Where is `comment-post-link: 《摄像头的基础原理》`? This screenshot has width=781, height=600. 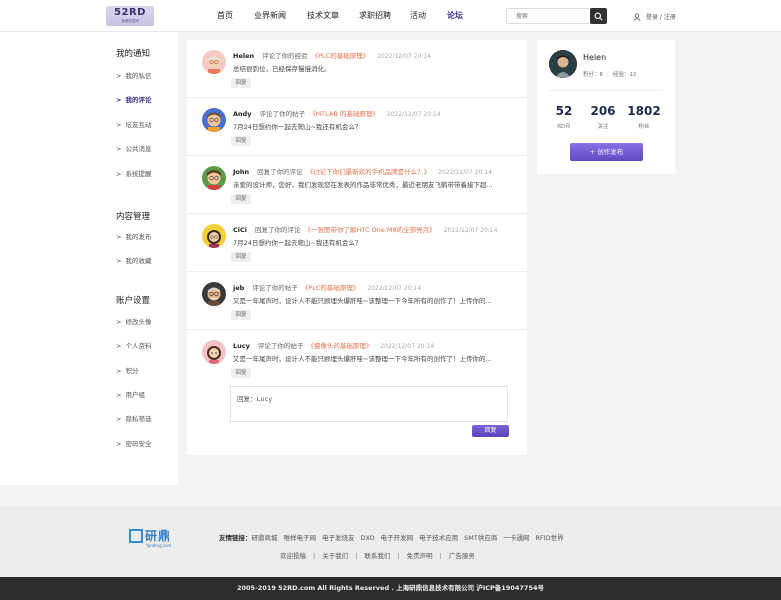 comment-post-link: 《摄像头的基础原理》 is located at coordinates (339, 346).